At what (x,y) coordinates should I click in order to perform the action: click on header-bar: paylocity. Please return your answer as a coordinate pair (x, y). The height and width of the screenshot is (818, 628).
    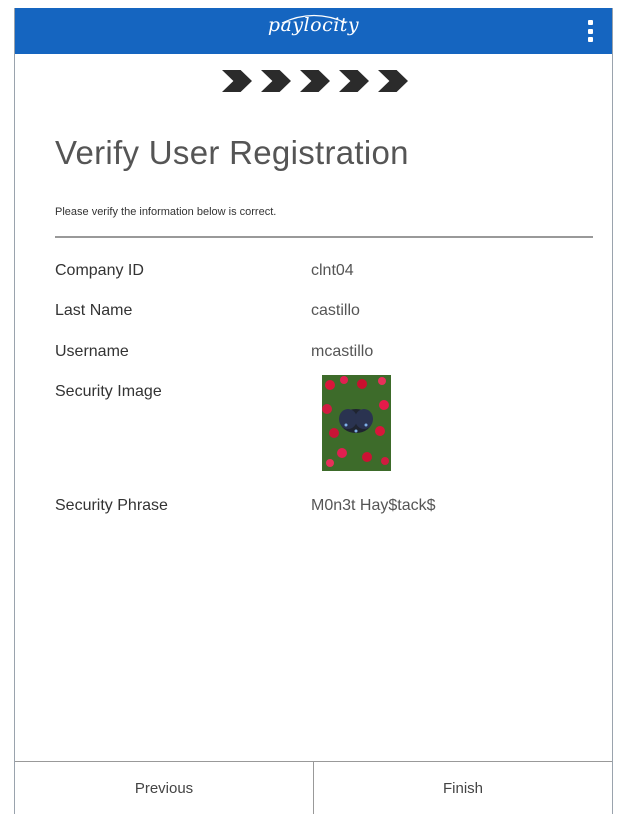
    Looking at the image, I should click on (313, 31).